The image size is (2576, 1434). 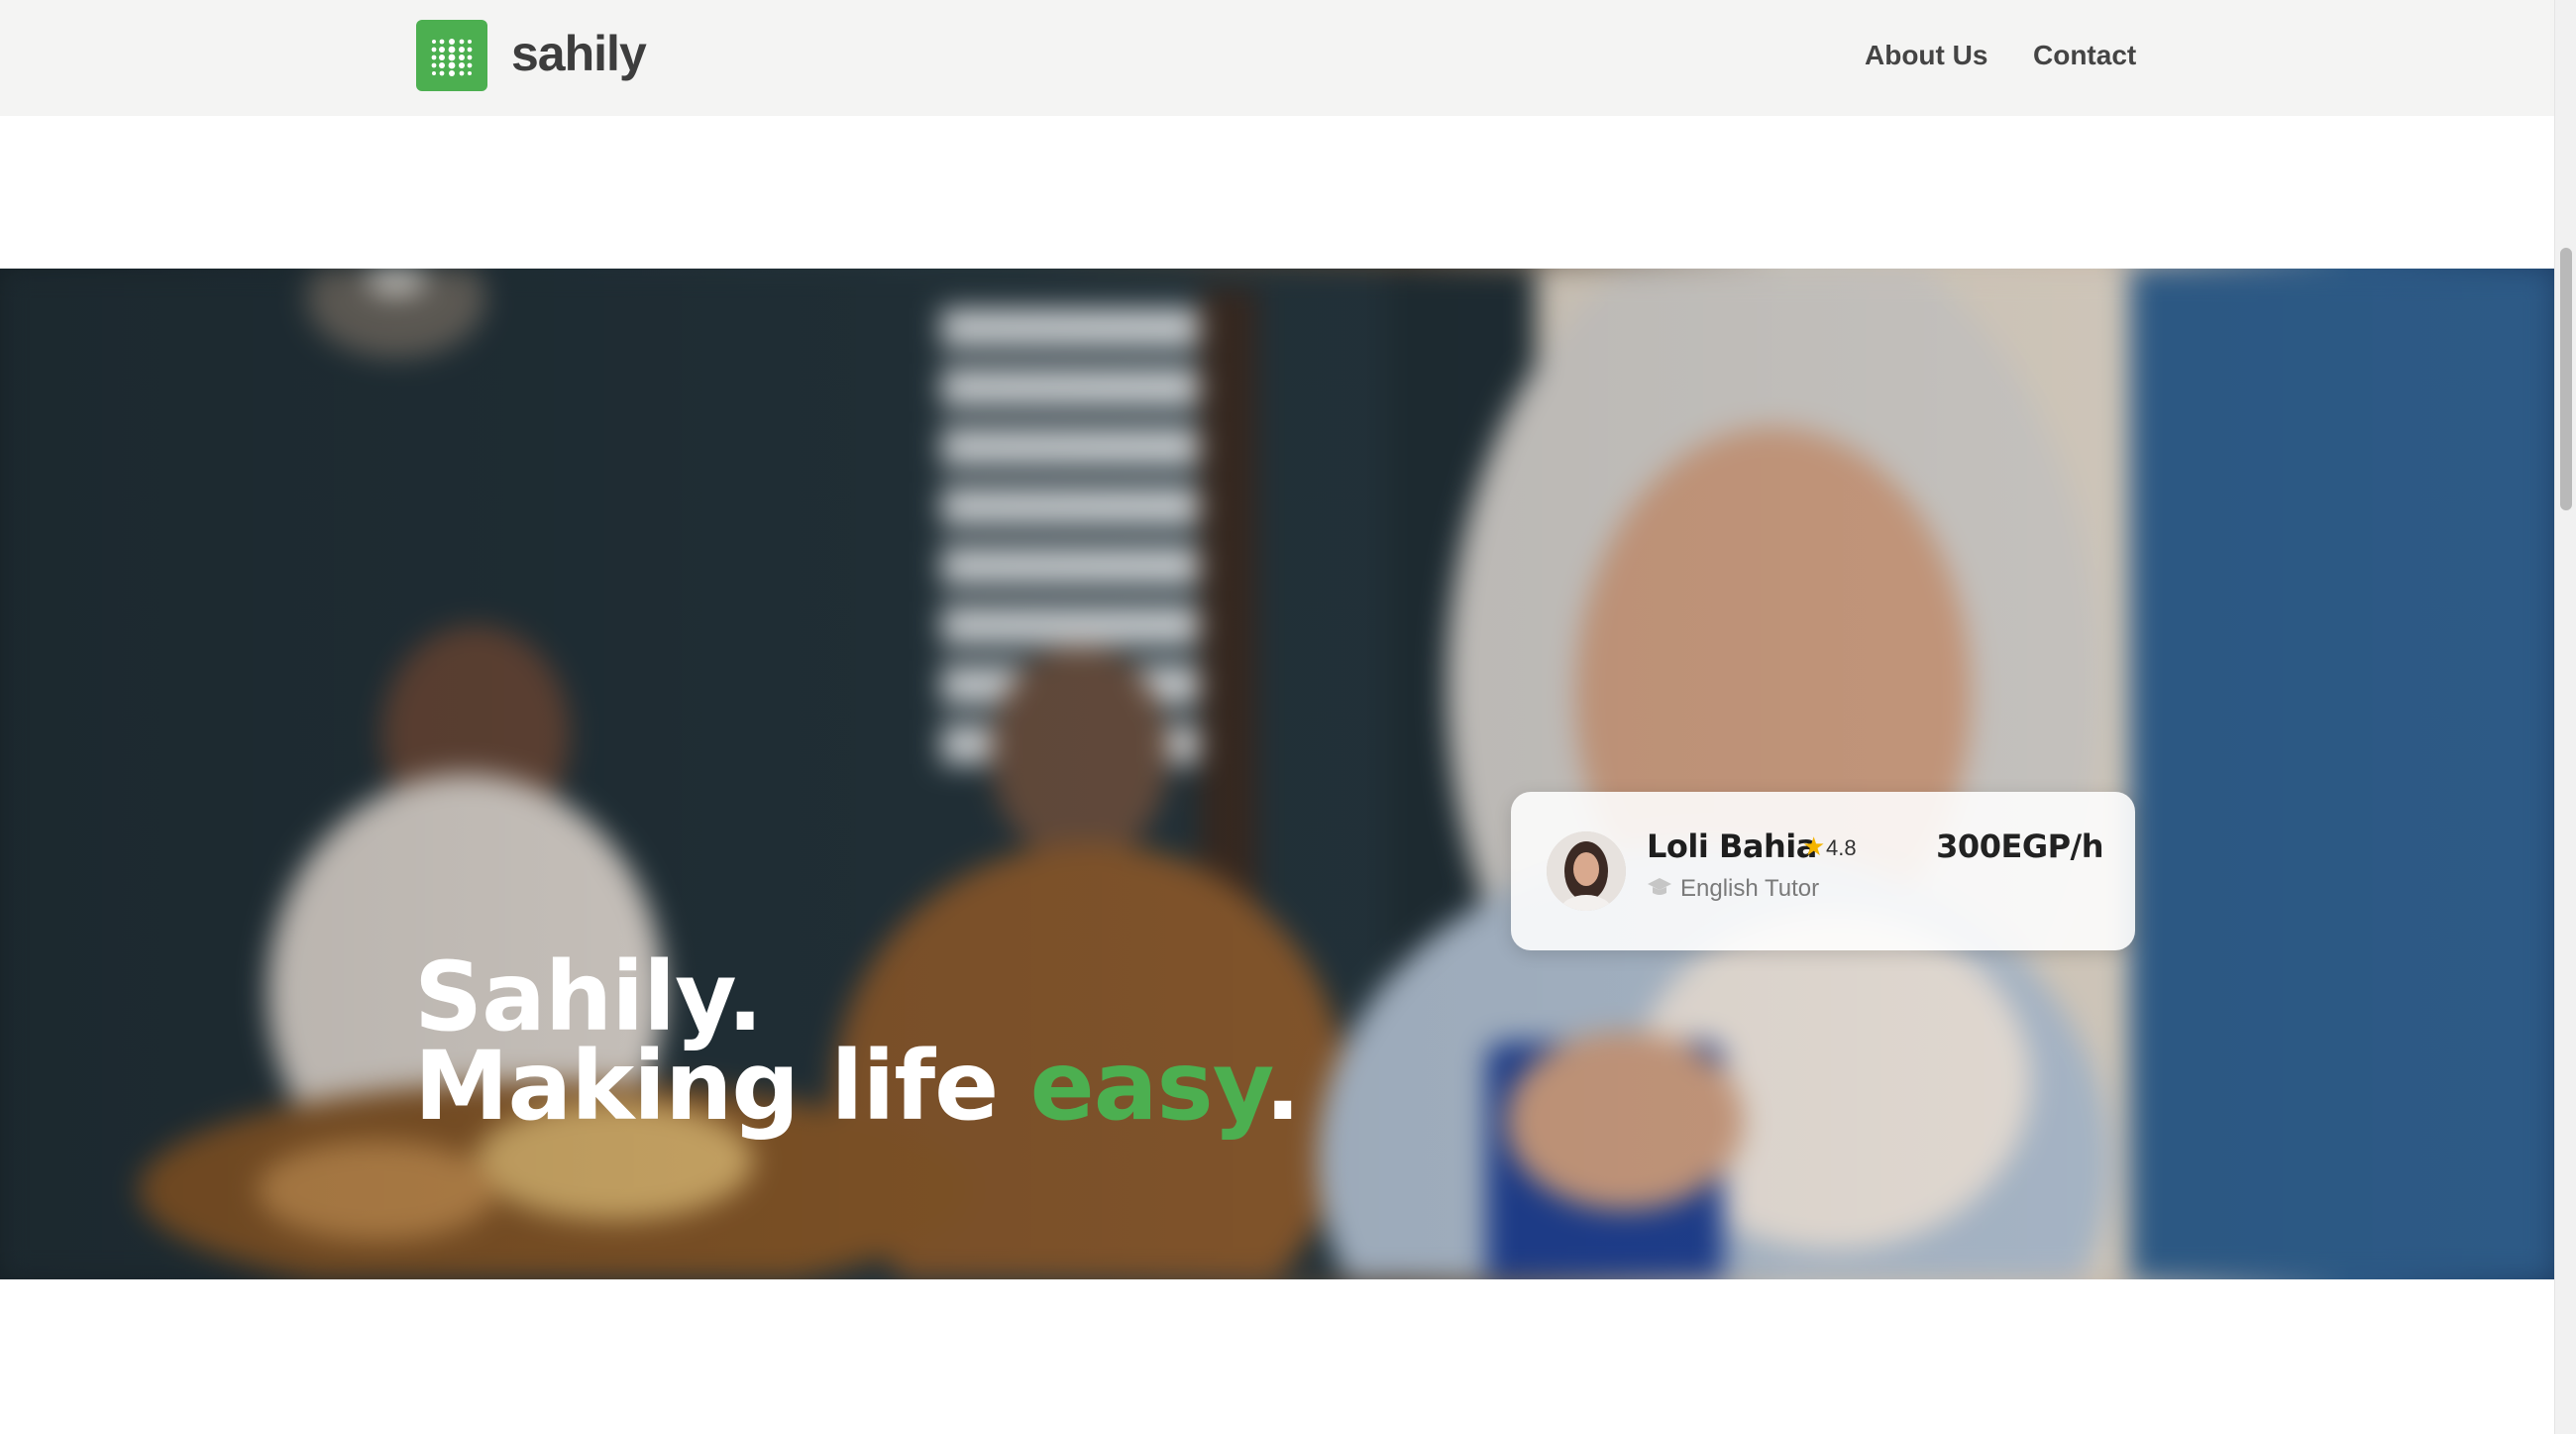 I want to click on tutor-subject: English Tutor, so click(x=1750, y=888).